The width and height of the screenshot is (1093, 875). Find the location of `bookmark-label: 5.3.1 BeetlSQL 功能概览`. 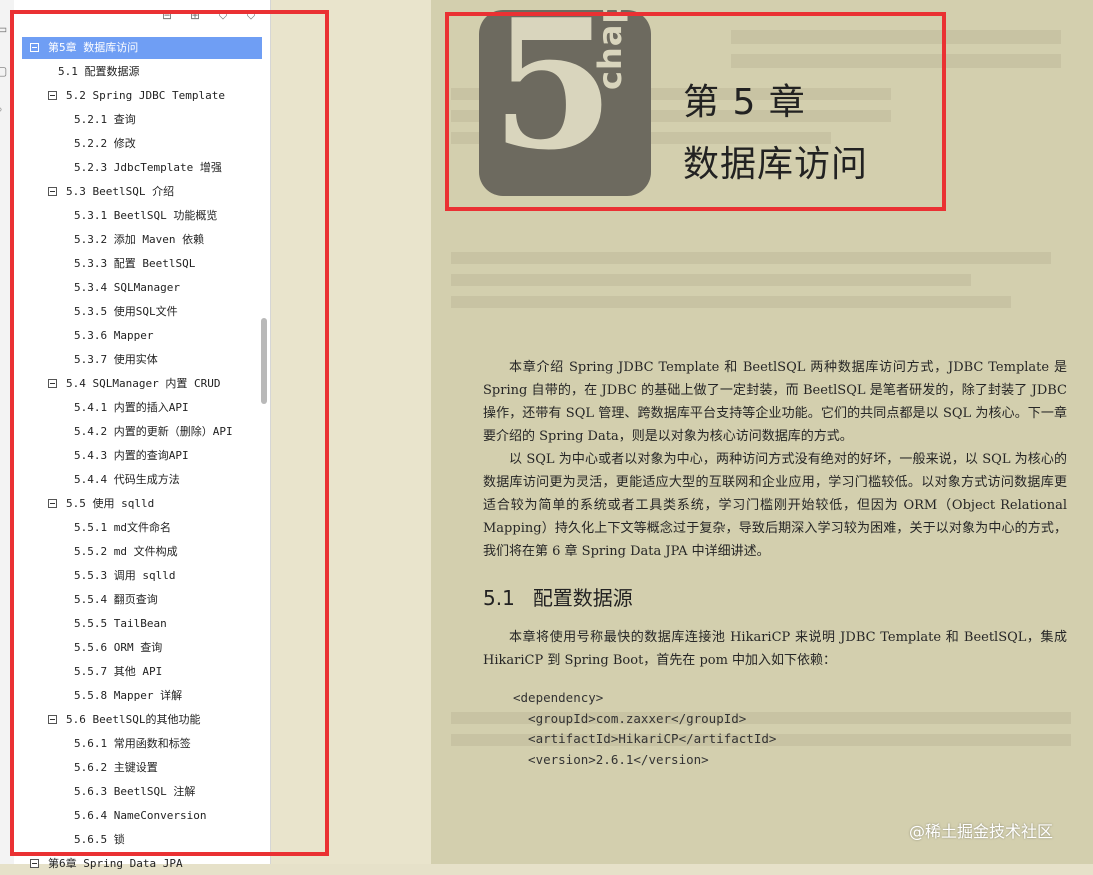

bookmark-label: 5.3.1 BeetlSQL 功能概览 is located at coordinates (146, 215).